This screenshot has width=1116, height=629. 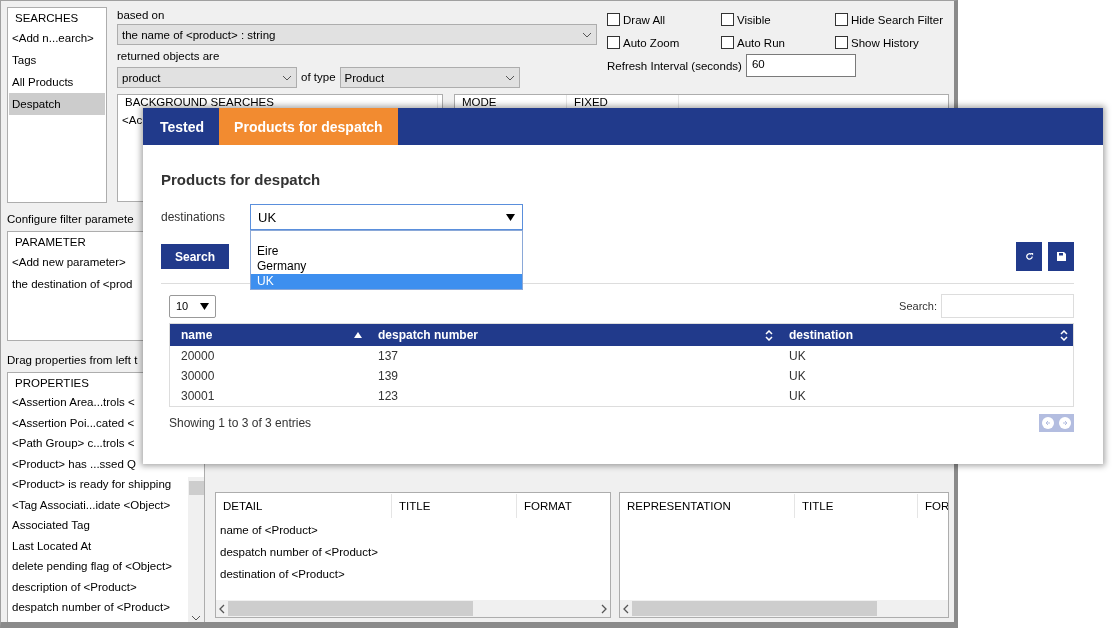 What do you see at coordinates (91, 607) in the screenshot?
I see `property-item: despatch number of <Product>` at bounding box center [91, 607].